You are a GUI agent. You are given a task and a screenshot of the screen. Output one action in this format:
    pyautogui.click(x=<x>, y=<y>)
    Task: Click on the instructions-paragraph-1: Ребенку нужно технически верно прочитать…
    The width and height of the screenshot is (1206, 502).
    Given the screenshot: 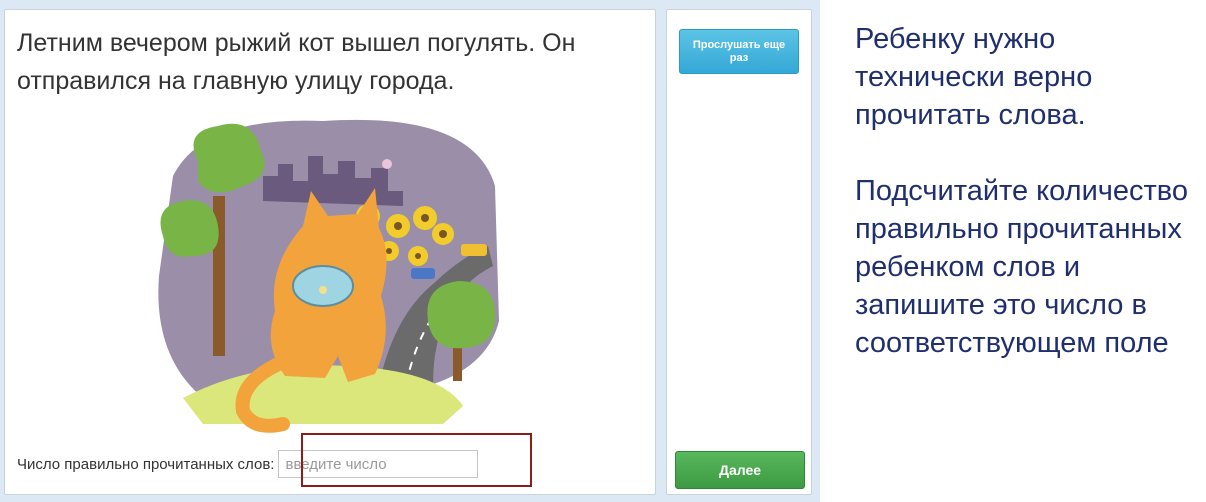 What is the action you would take?
    pyautogui.click(x=974, y=77)
    